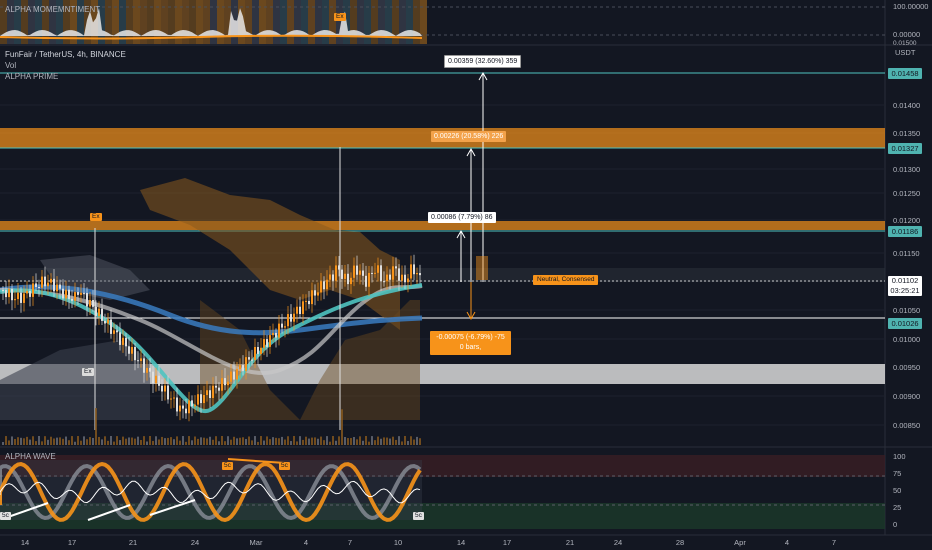  What do you see at coordinates (905, 231) in the screenshot?
I see `price-tag-mid-level: 0.01186` at bounding box center [905, 231].